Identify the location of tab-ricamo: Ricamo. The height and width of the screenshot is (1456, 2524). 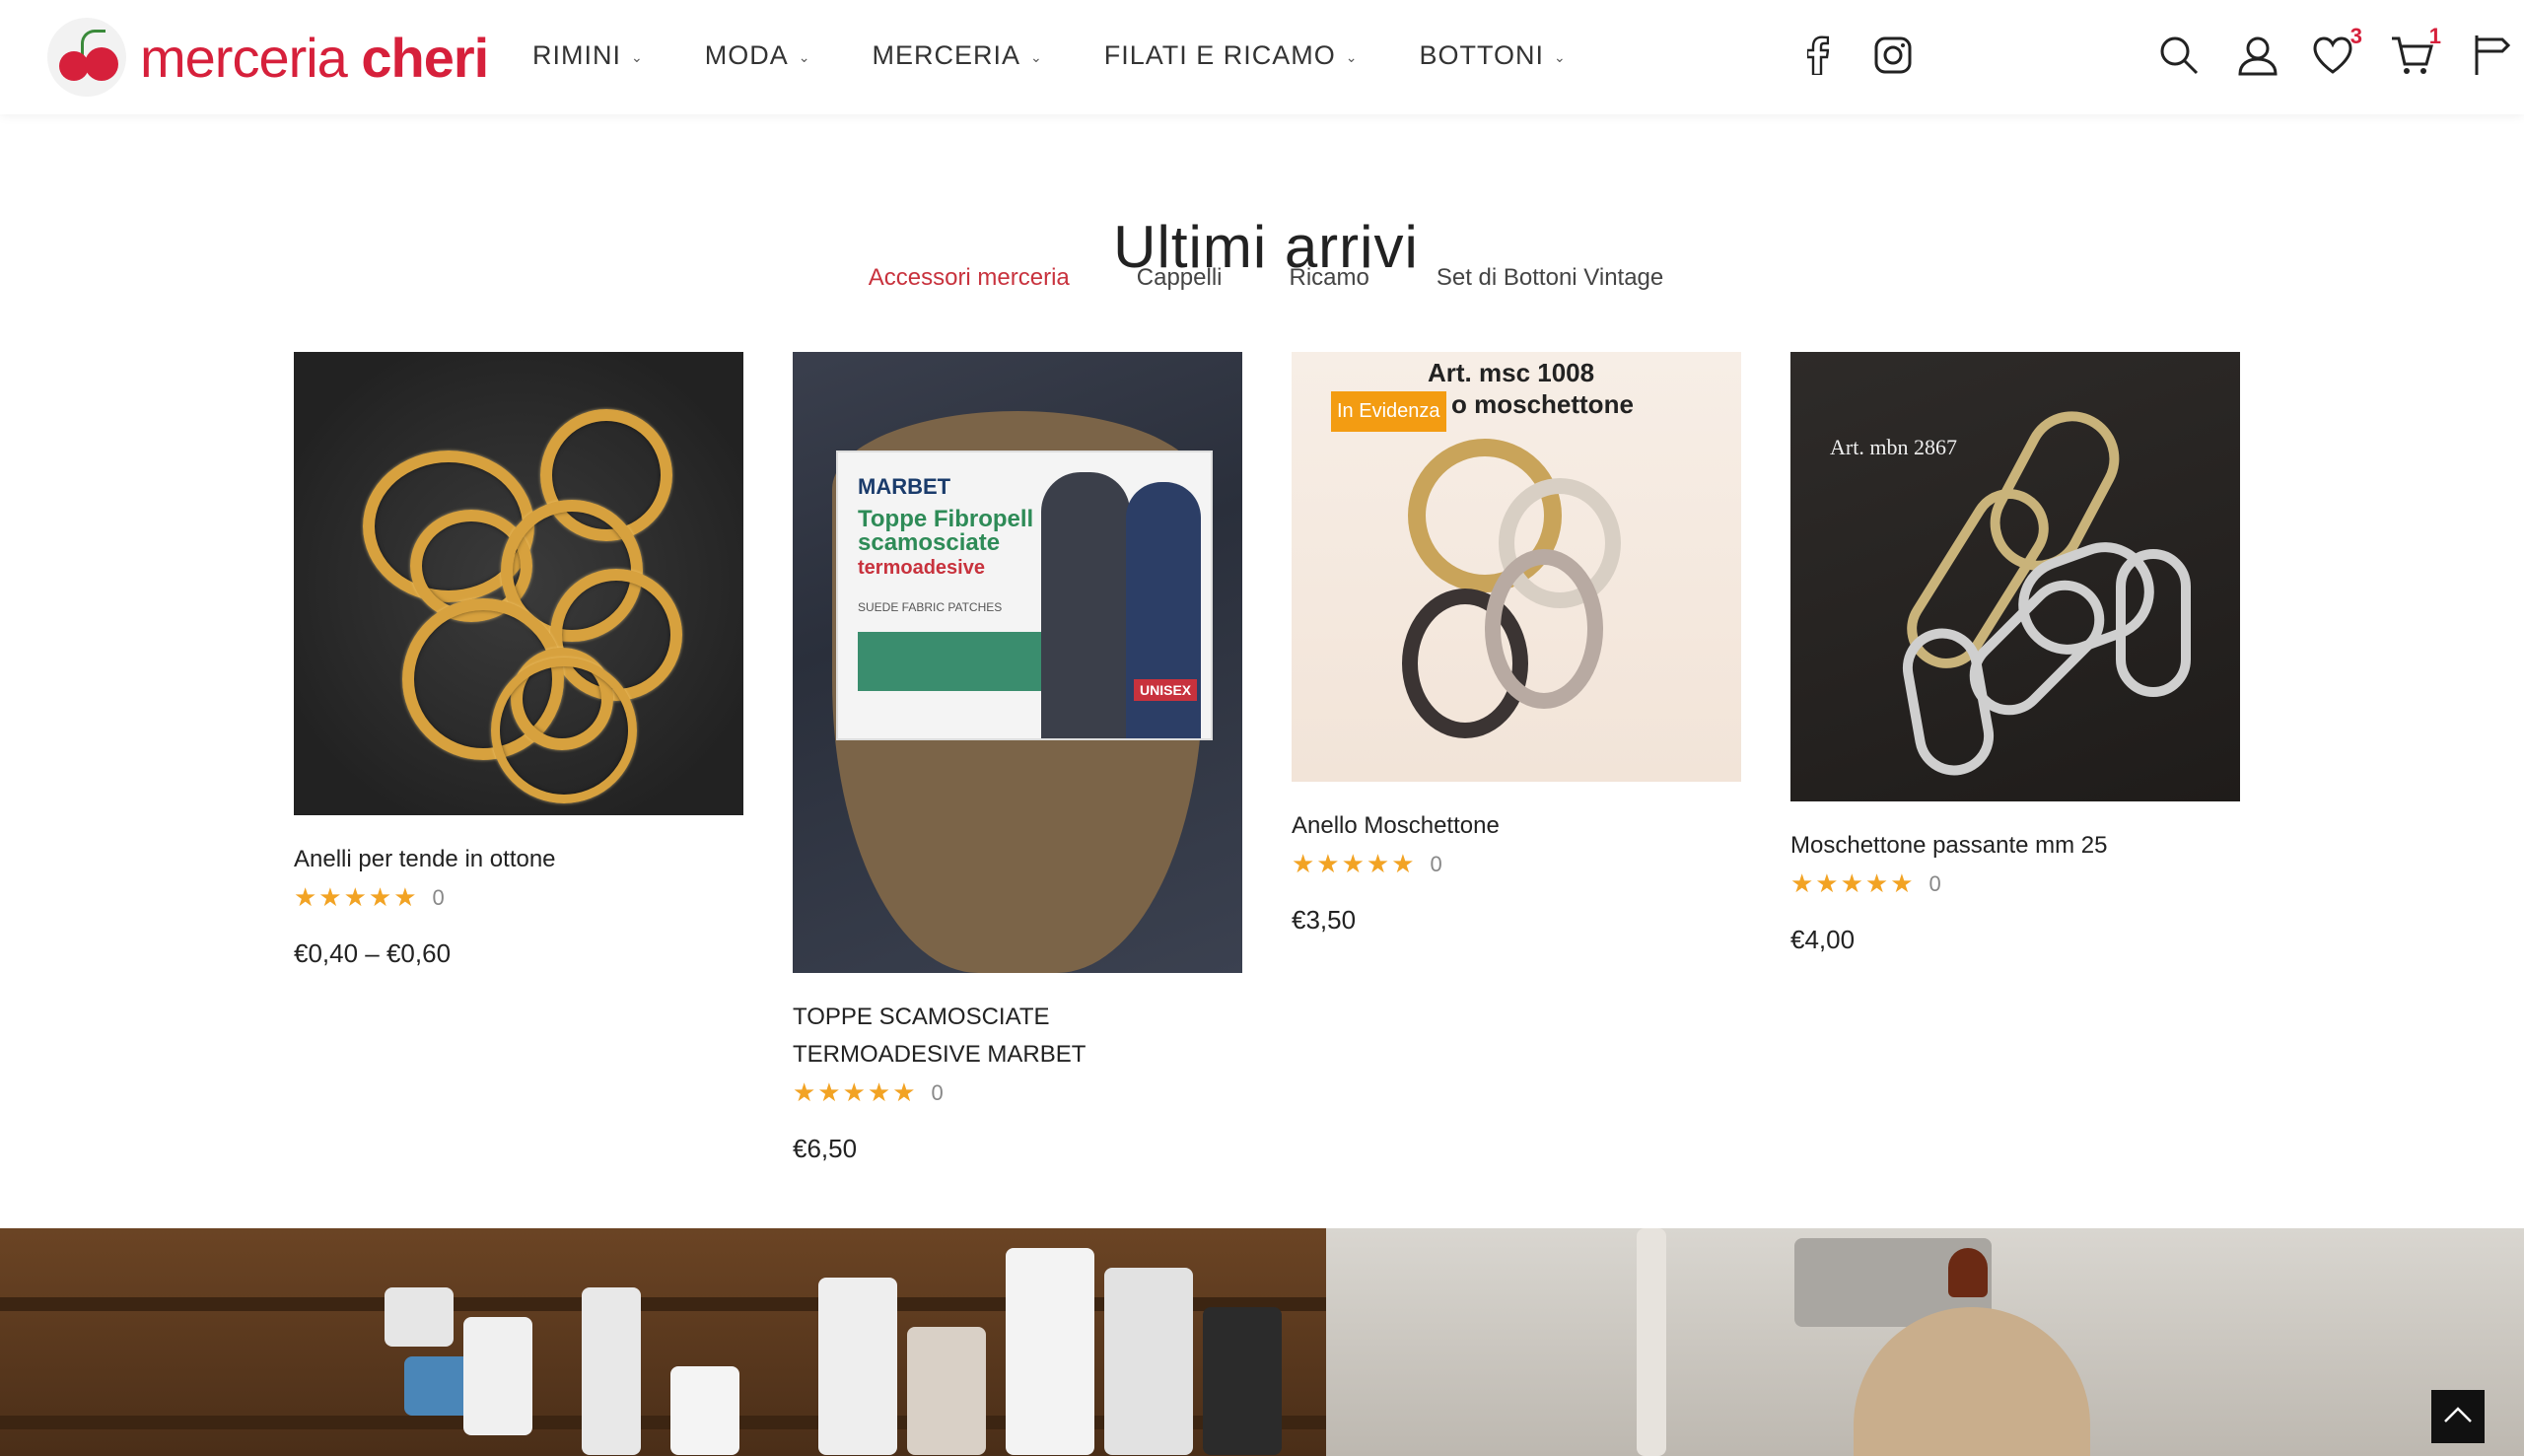
(1330, 278).